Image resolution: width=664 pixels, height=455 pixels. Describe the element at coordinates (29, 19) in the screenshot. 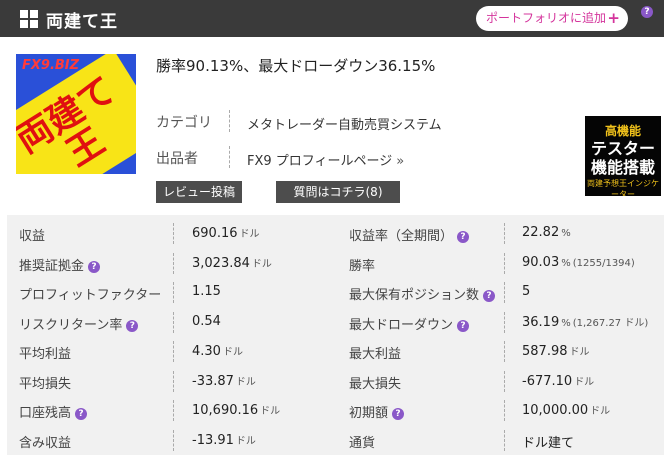

I see `grid-icon` at that location.